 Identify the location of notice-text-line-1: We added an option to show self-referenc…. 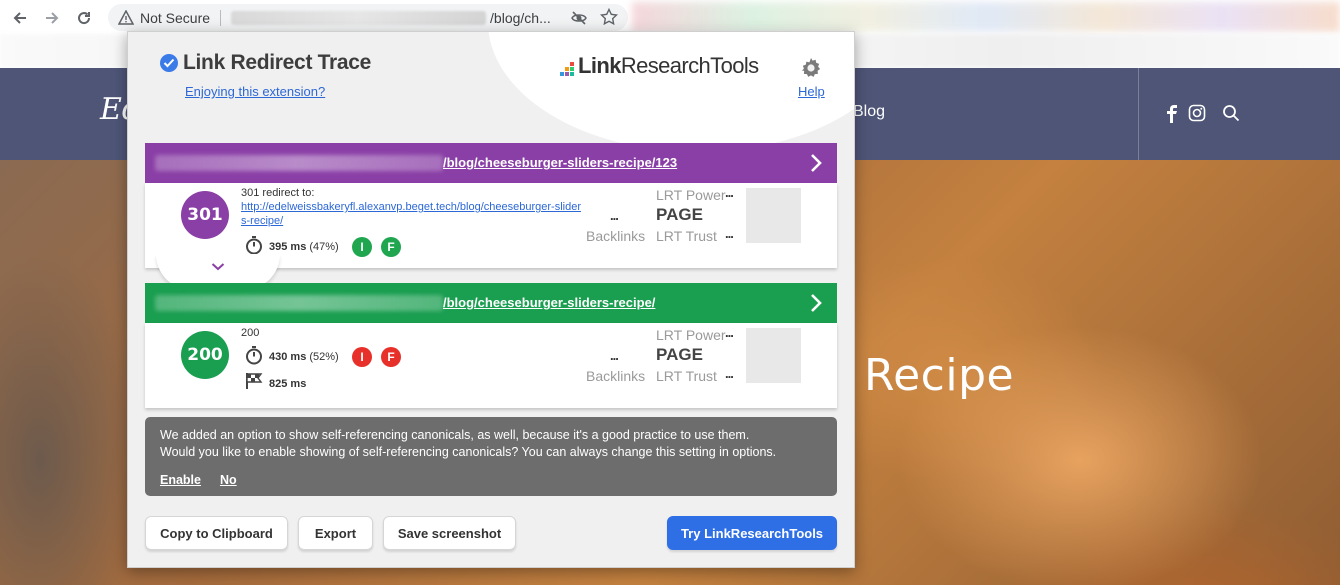
(455, 435).